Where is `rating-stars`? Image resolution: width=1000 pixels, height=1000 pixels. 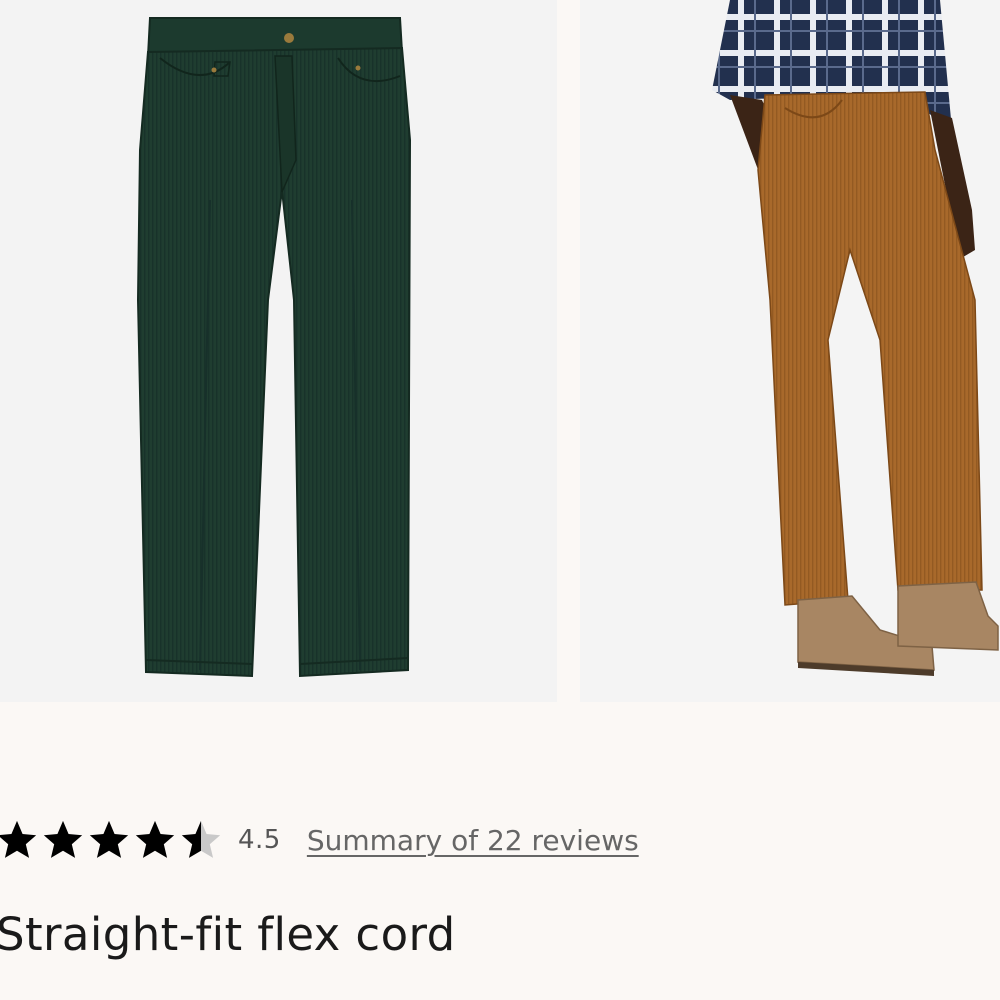
rating-stars is located at coordinates (112, 840).